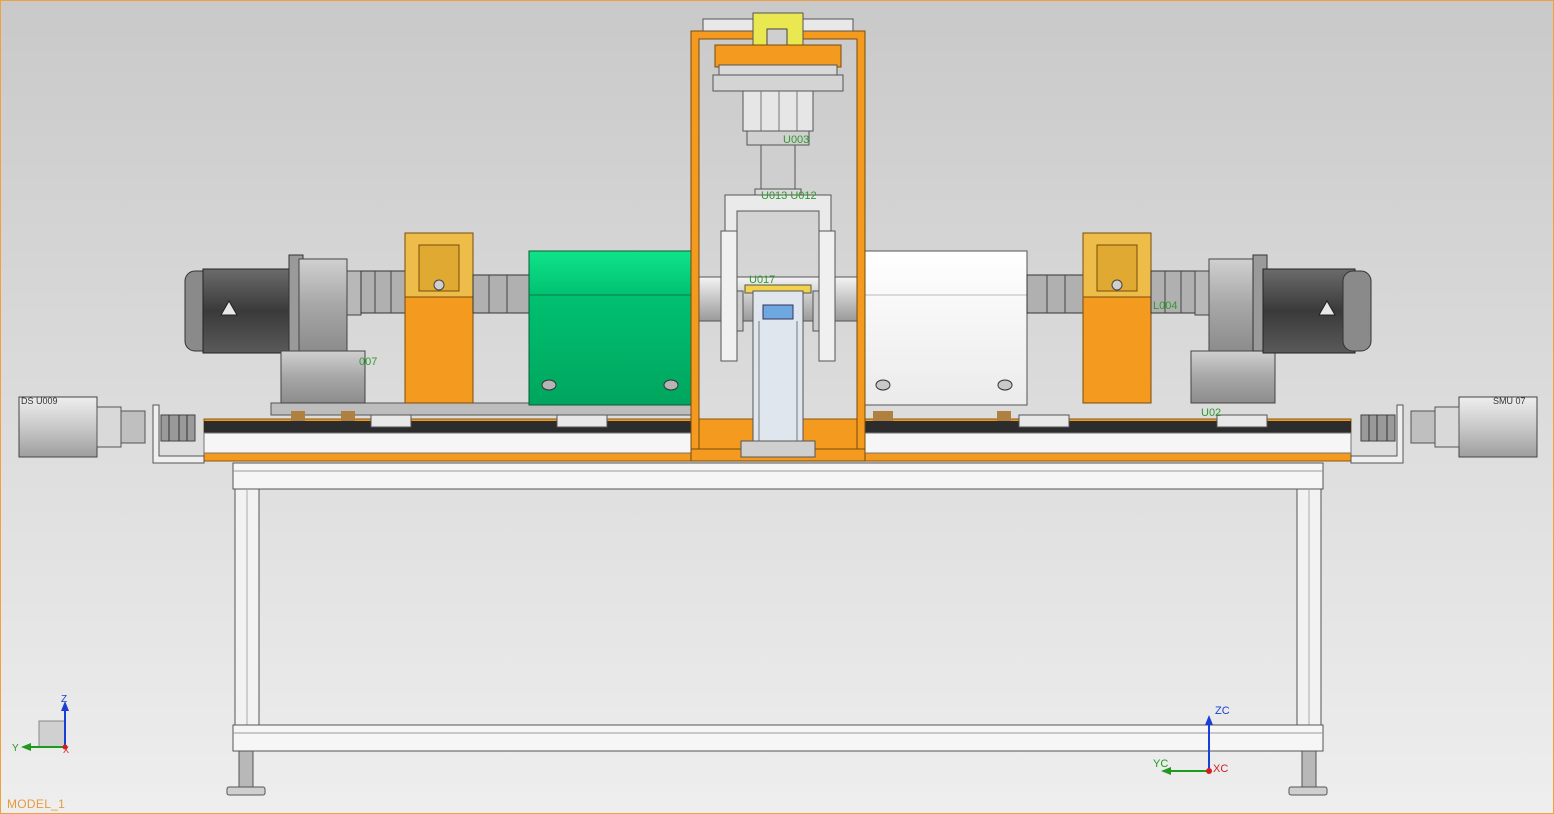 This screenshot has width=1554, height=814. What do you see at coordinates (439, 318) in the screenshot?
I see `left-bearing-block` at bounding box center [439, 318].